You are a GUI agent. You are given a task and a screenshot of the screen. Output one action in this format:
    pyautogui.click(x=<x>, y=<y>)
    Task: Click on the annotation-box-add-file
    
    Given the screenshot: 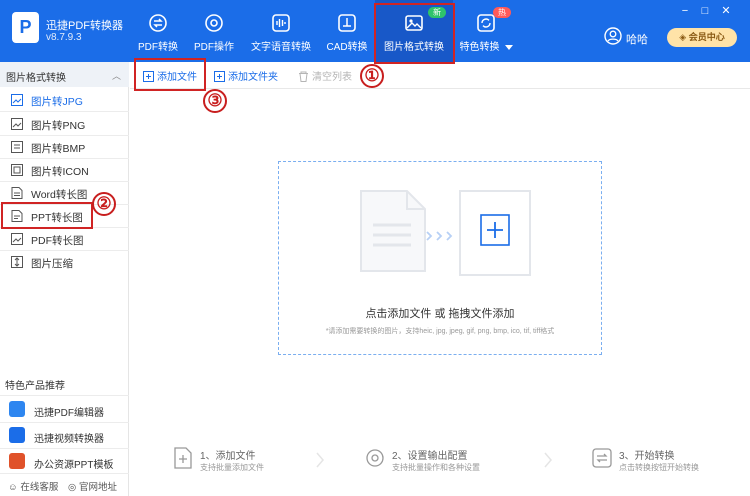 What is the action you would take?
    pyautogui.click(x=170, y=74)
    